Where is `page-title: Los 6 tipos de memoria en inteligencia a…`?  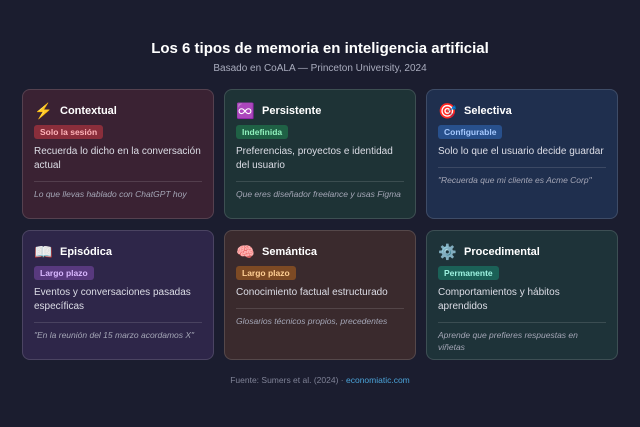 page-title: Los 6 tipos de memoria en inteligencia a… is located at coordinates (320, 48).